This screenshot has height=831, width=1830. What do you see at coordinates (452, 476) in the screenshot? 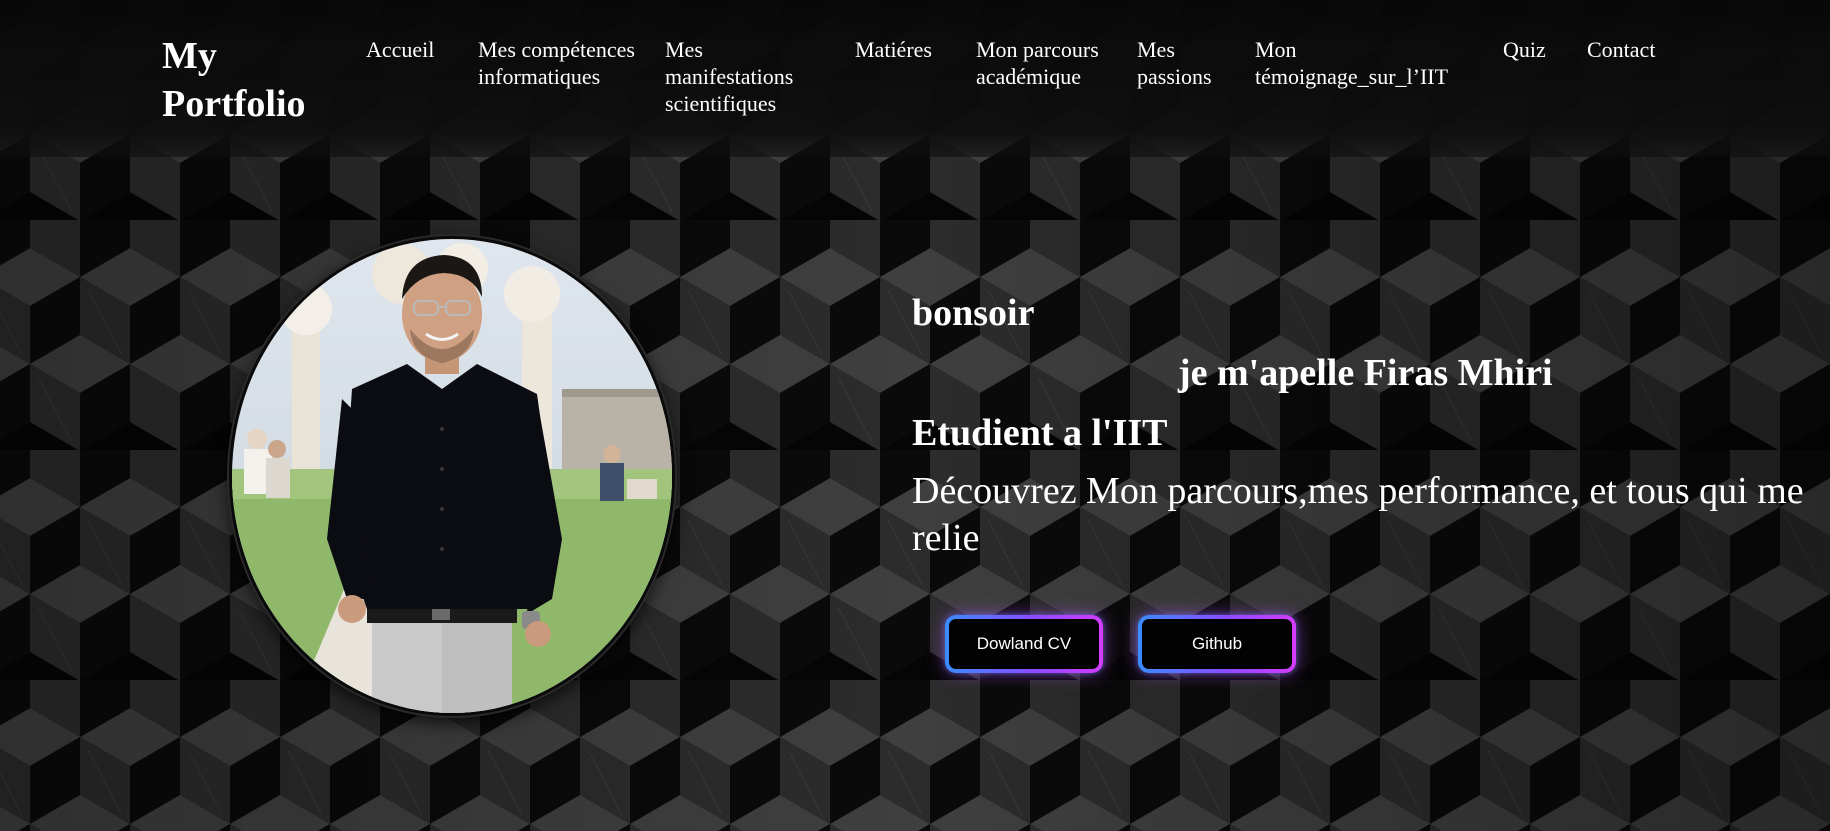
I see `profile-photo` at bounding box center [452, 476].